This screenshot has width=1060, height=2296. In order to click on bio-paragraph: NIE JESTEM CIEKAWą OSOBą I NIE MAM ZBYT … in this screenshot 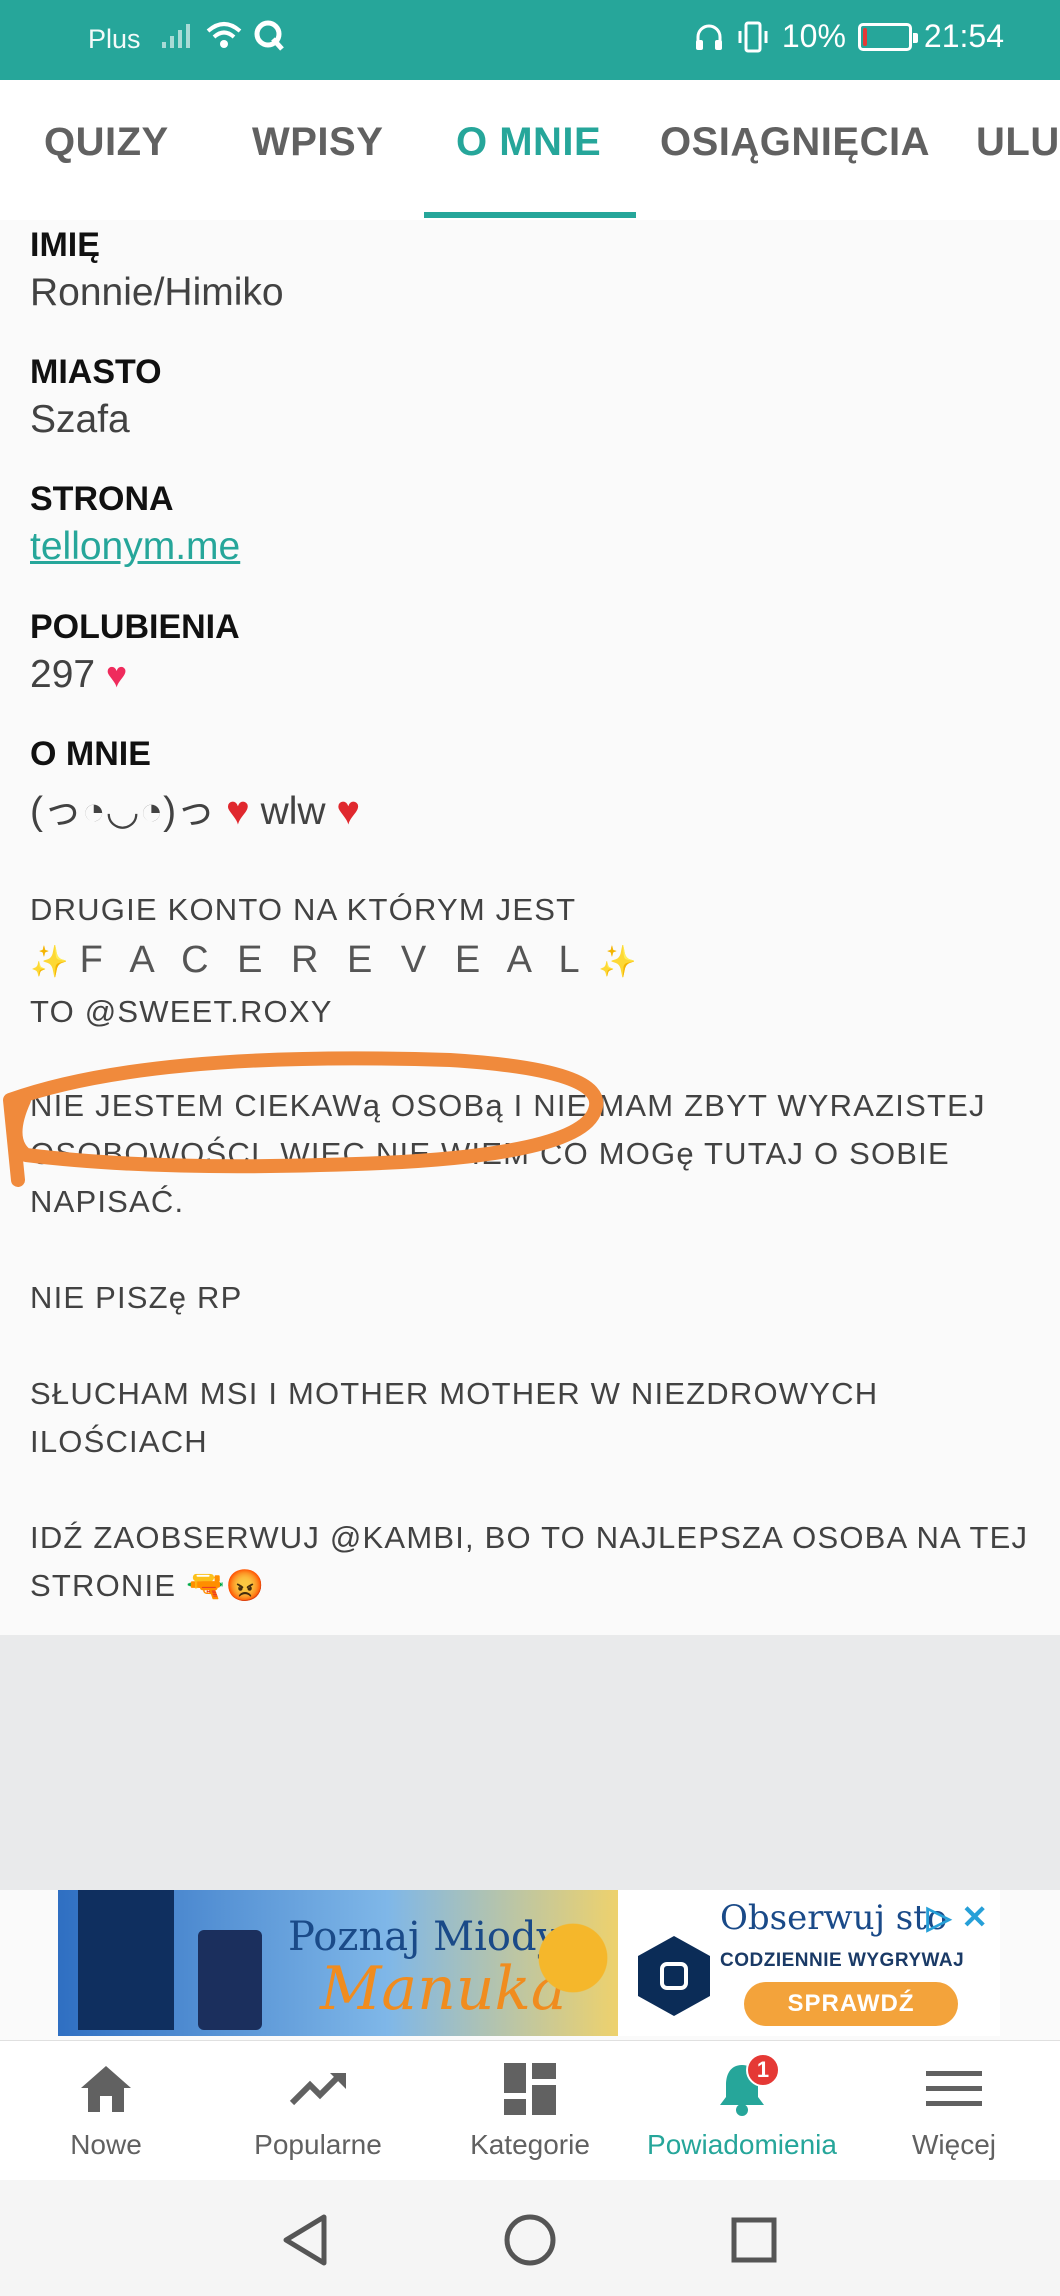, I will do `click(508, 1153)`.